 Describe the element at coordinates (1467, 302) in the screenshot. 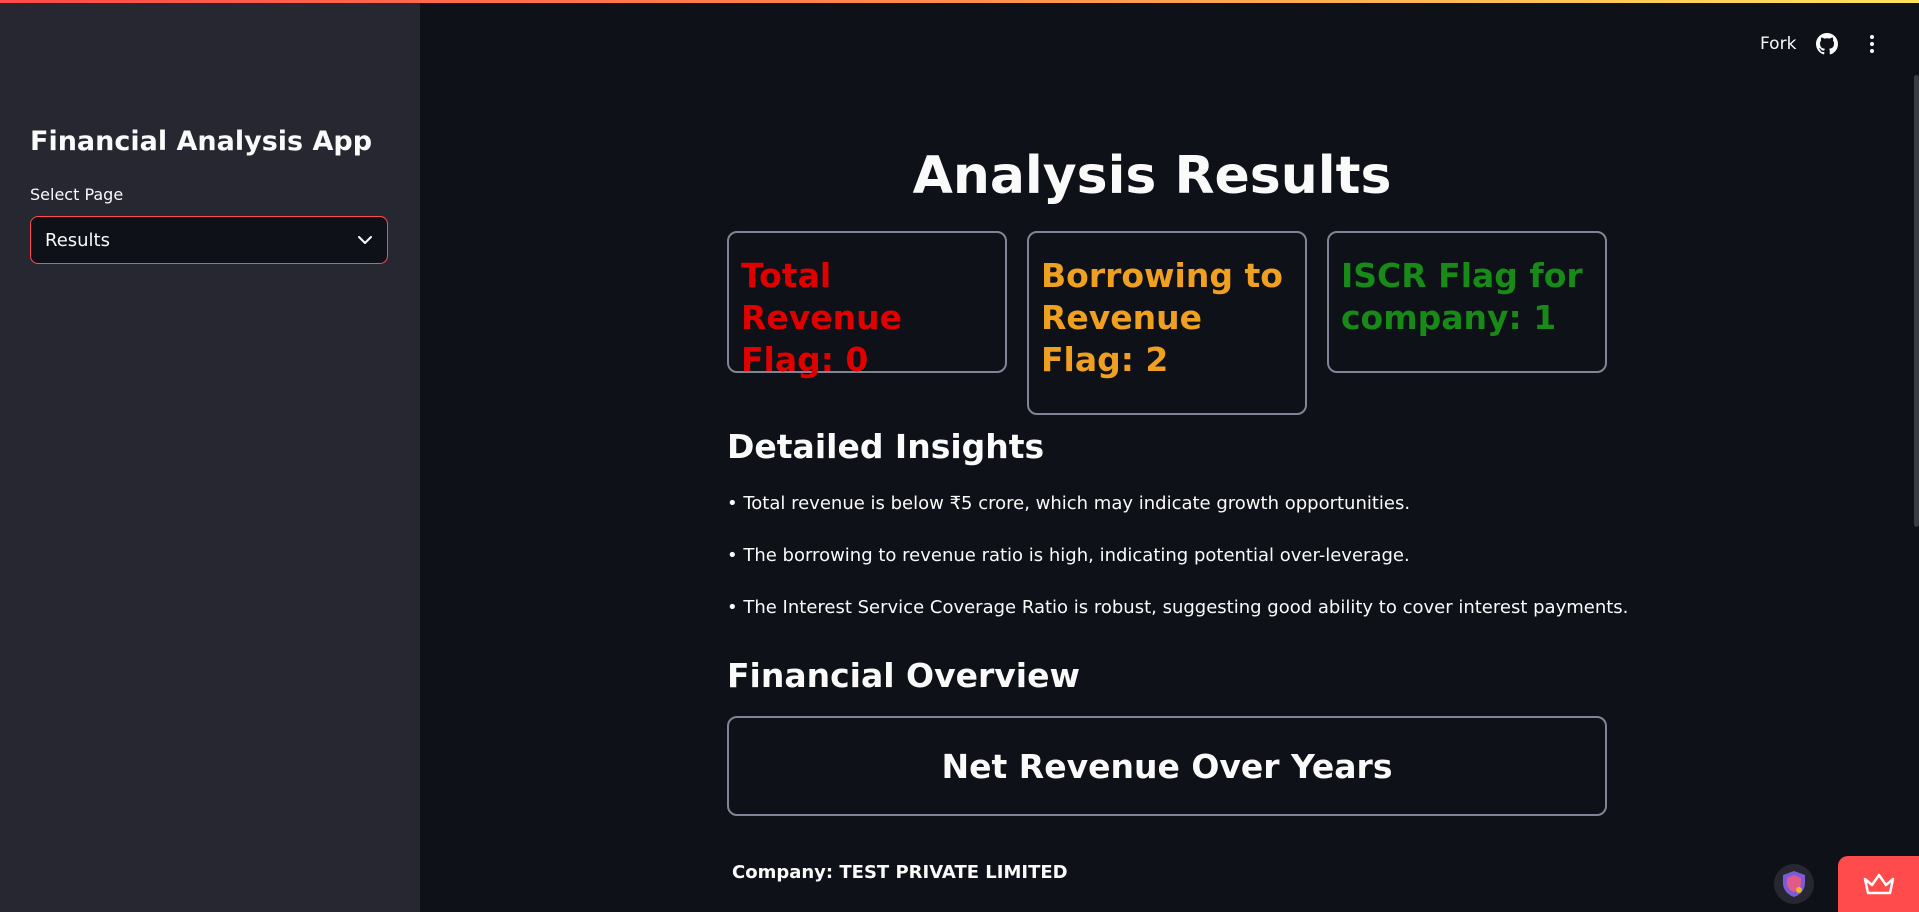

I see `iscr-flag-card: ISCR Flag for company: 1` at that location.